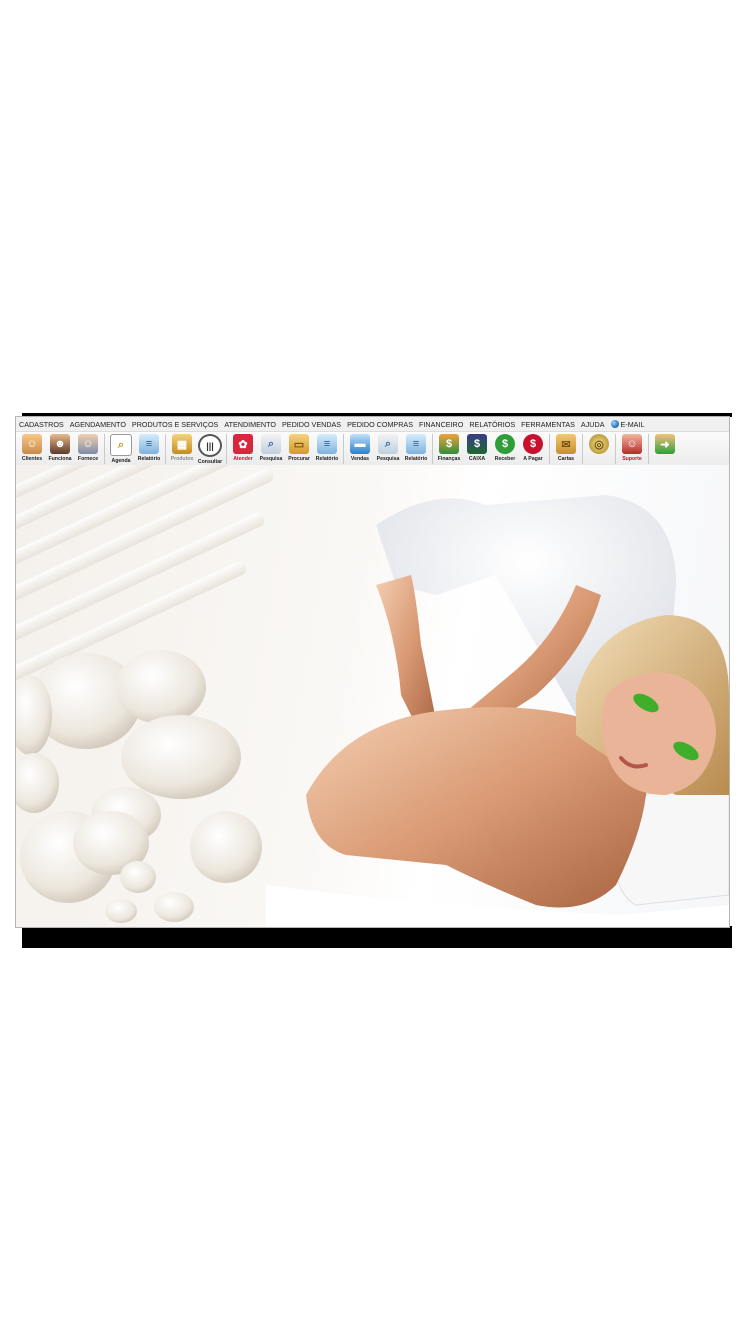 The image size is (750, 1334). Describe the element at coordinates (632, 444) in the screenshot. I see `support-icon: ☺` at that location.